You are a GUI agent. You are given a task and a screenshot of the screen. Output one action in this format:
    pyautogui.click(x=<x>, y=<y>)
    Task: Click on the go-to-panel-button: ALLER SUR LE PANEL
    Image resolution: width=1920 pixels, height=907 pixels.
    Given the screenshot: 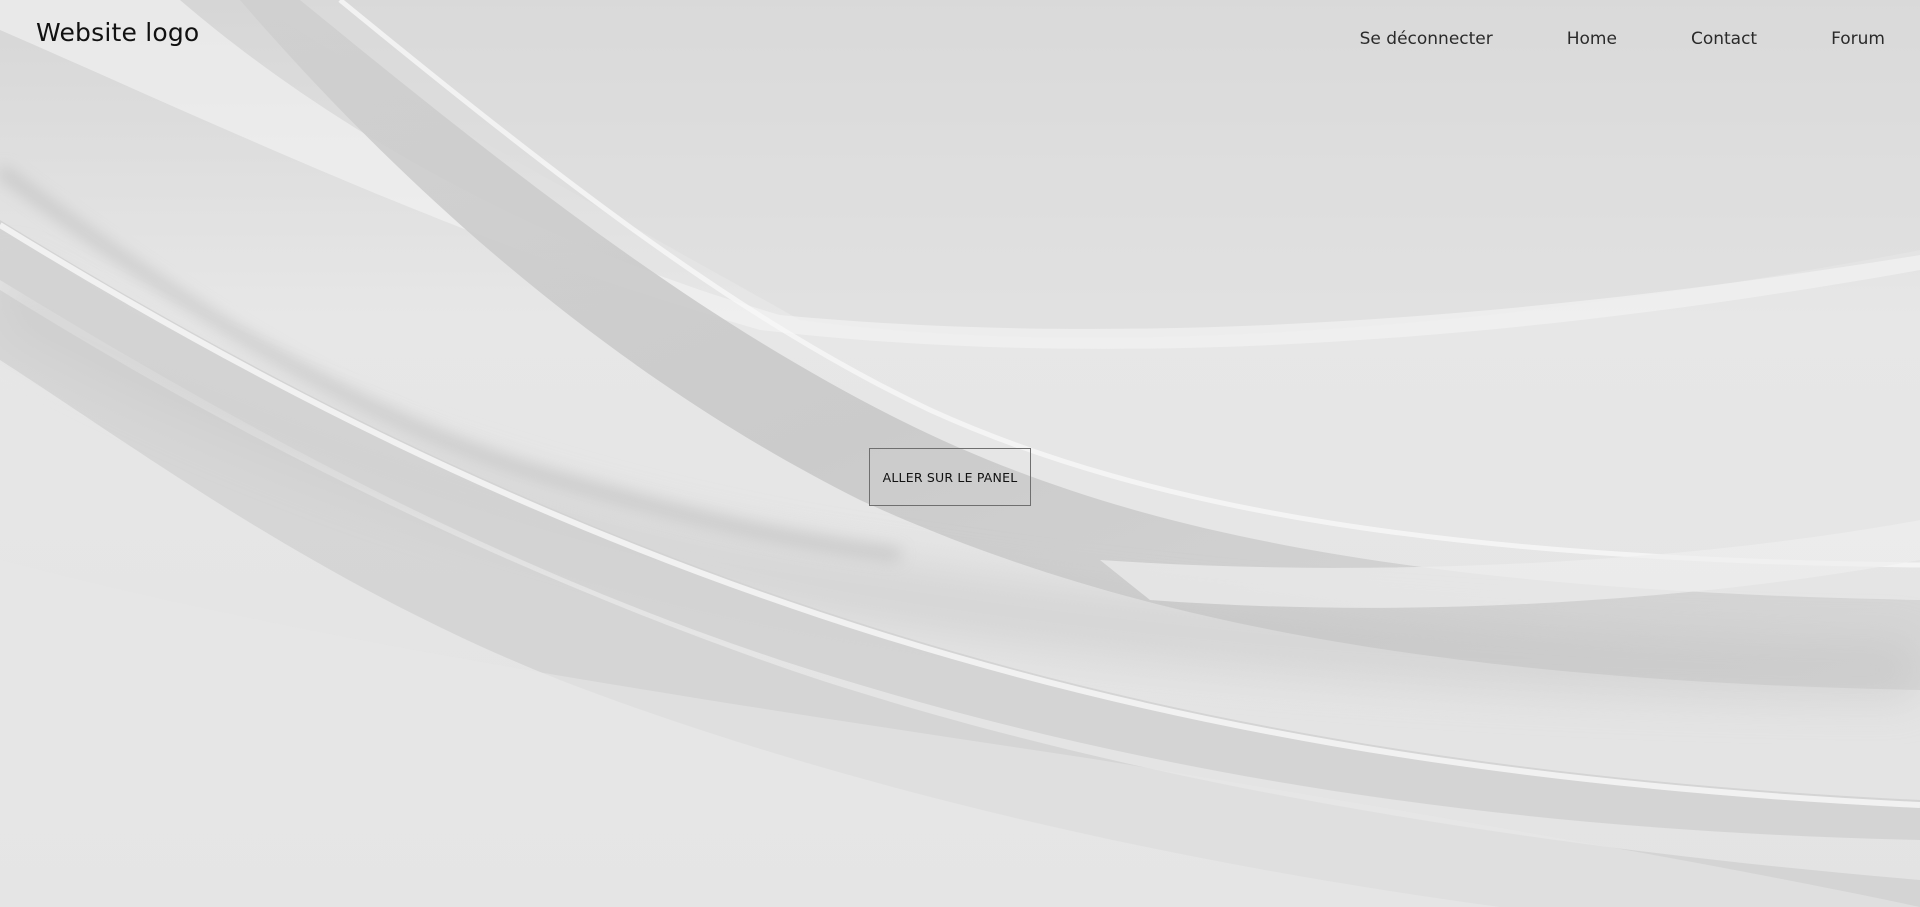 What is the action you would take?
    pyautogui.click(x=950, y=477)
    